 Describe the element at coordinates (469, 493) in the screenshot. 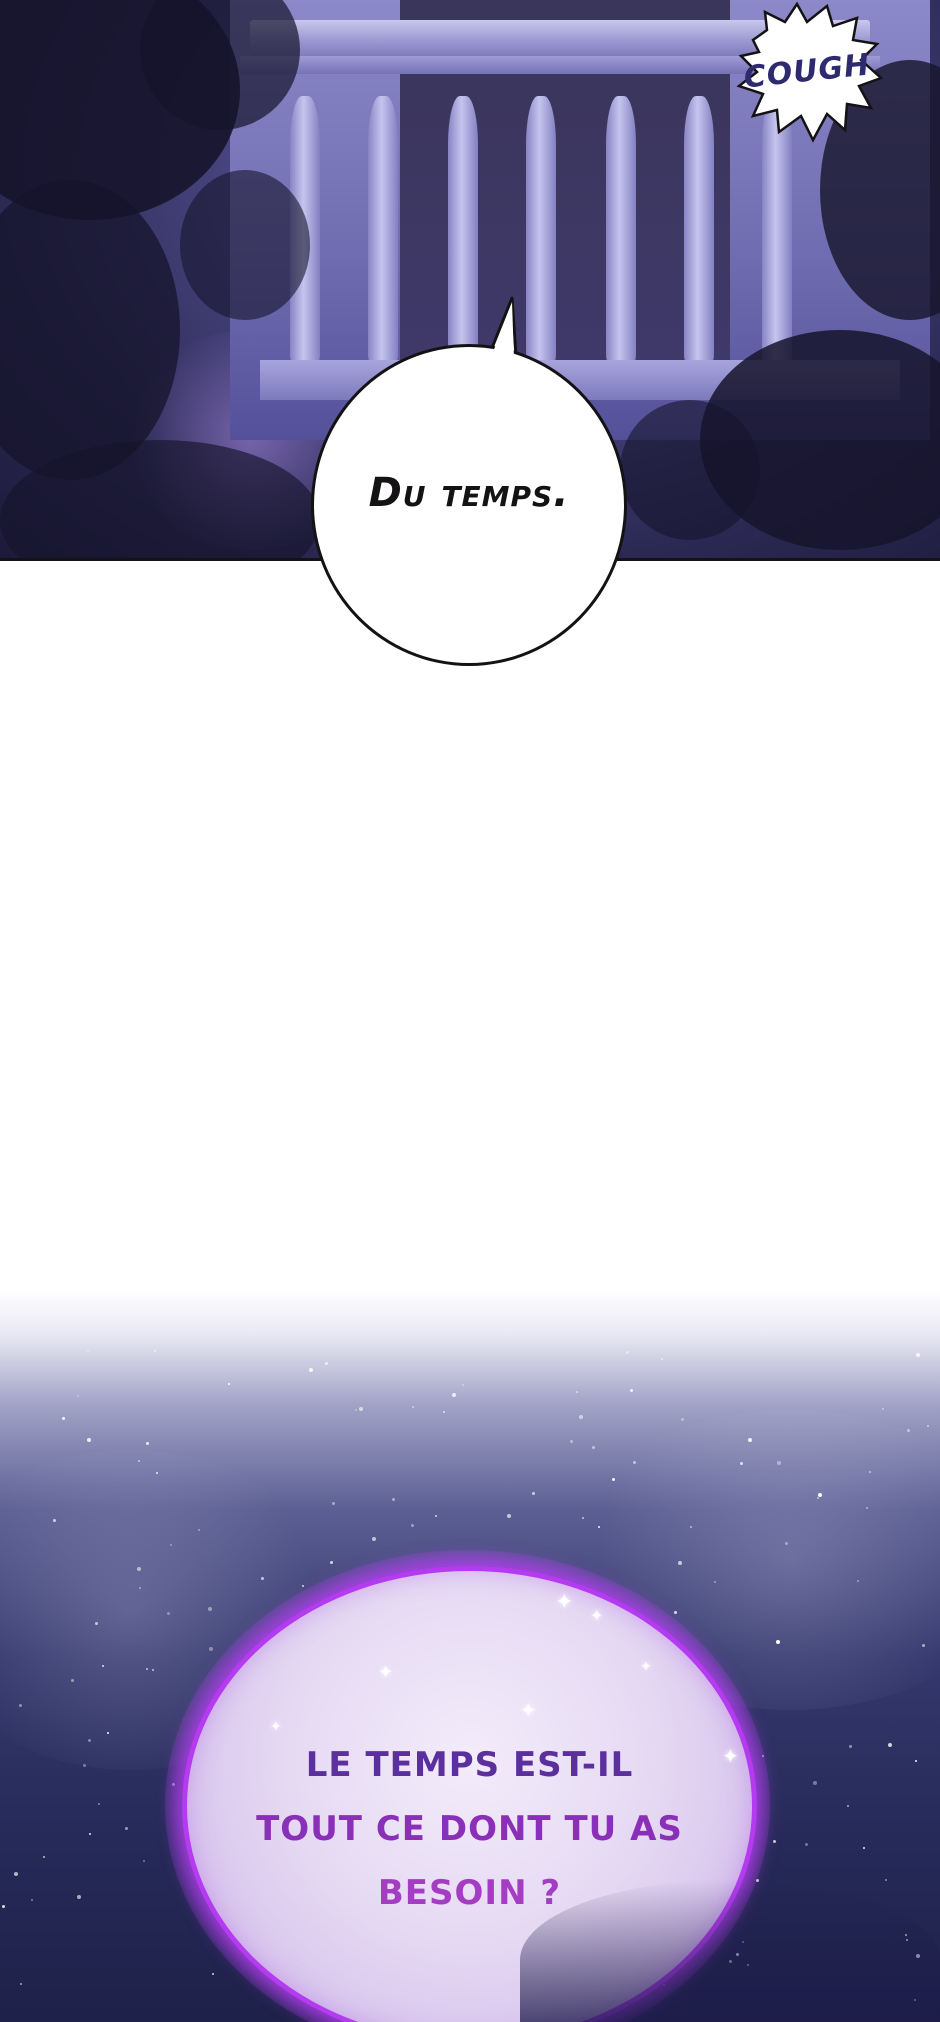

I see `speech-bubble-text: Du temps.` at that location.